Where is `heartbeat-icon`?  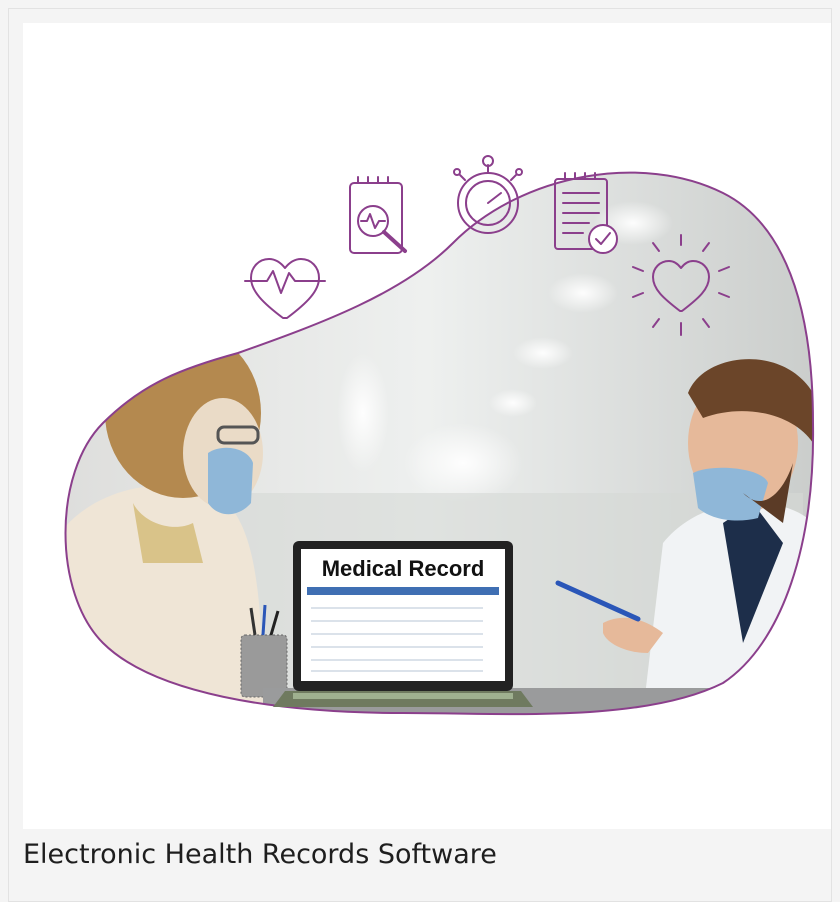
heartbeat-icon is located at coordinates (285, 288).